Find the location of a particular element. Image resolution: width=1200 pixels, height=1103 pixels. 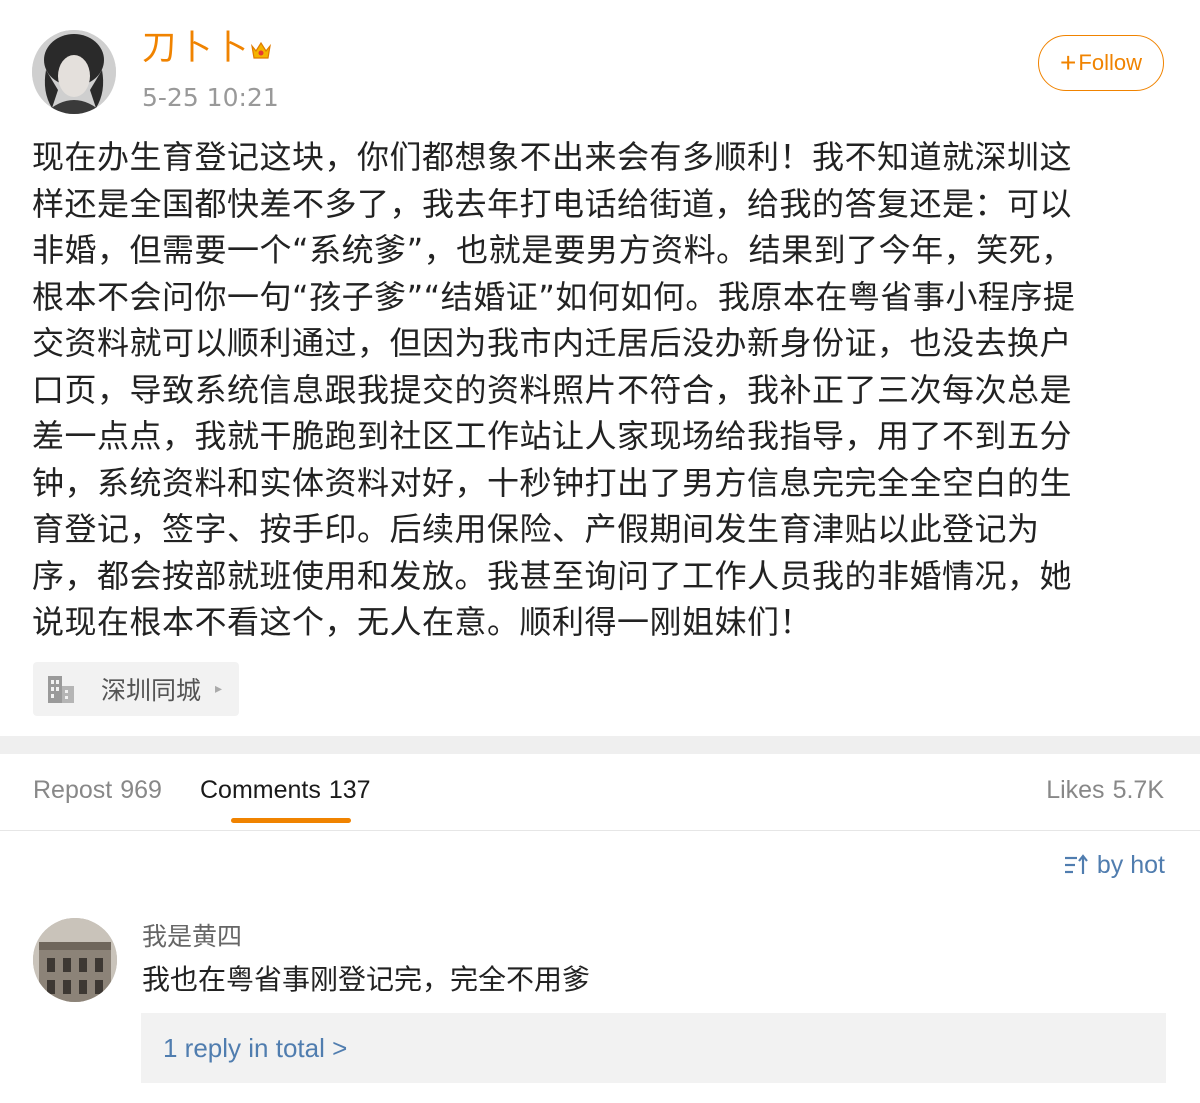

chevron-right-icon: ▸ is located at coordinates (219, 689).